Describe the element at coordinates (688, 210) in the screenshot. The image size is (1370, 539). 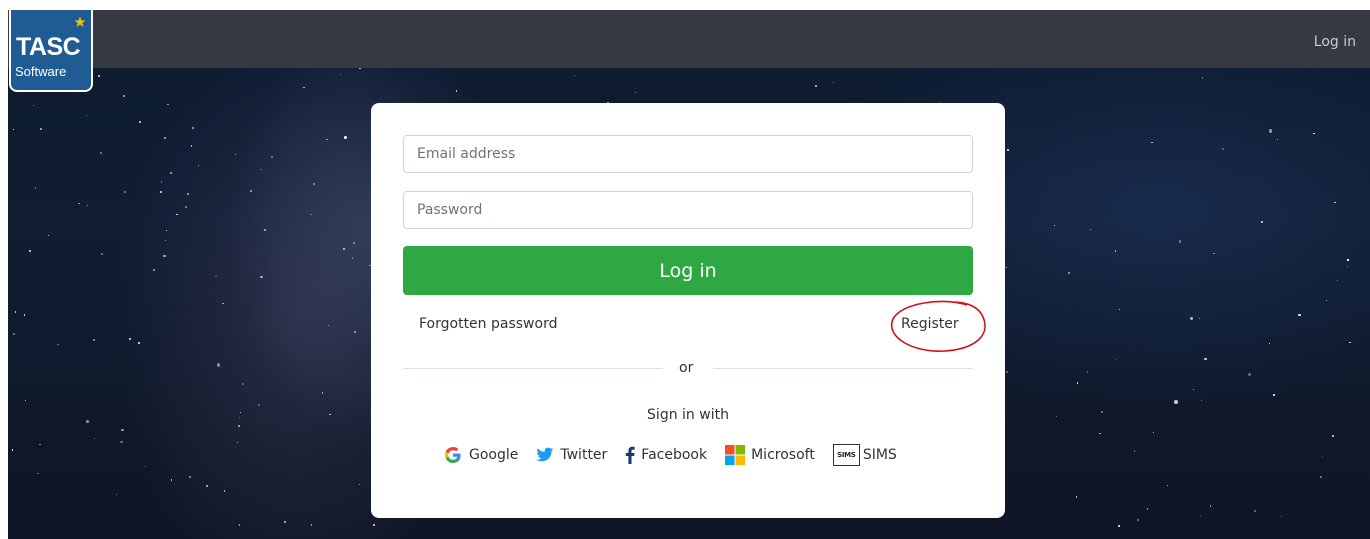
I see `password-field` at that location.